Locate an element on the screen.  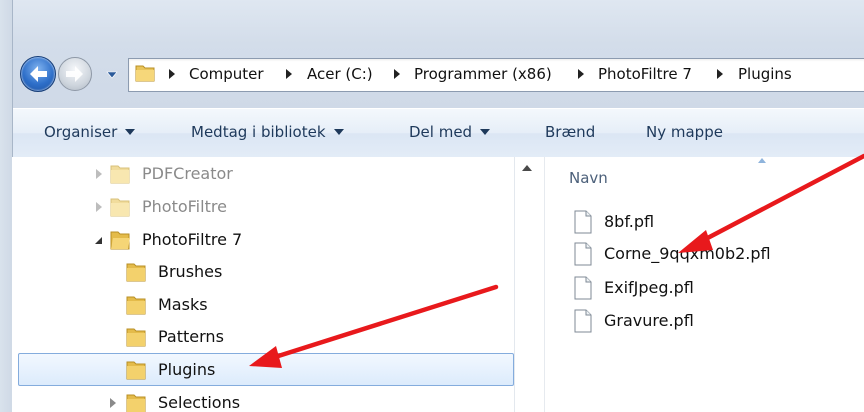
back-button is located at coordinates (38, 74).